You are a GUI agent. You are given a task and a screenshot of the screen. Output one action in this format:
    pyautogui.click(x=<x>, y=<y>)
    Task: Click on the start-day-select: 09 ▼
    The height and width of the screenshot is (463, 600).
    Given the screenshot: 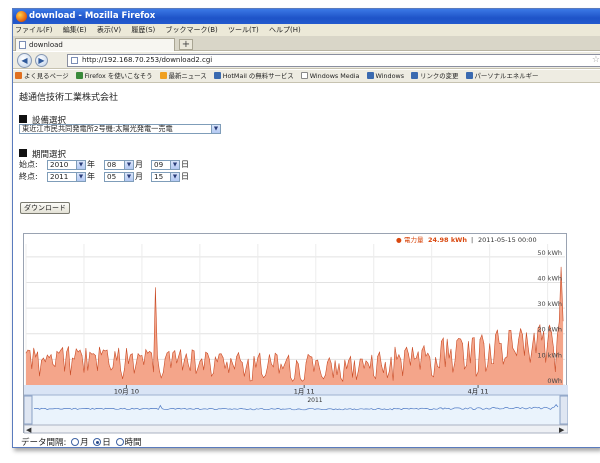 What is the action you would take?
    pyautogui.click(x=165, y=165)
    